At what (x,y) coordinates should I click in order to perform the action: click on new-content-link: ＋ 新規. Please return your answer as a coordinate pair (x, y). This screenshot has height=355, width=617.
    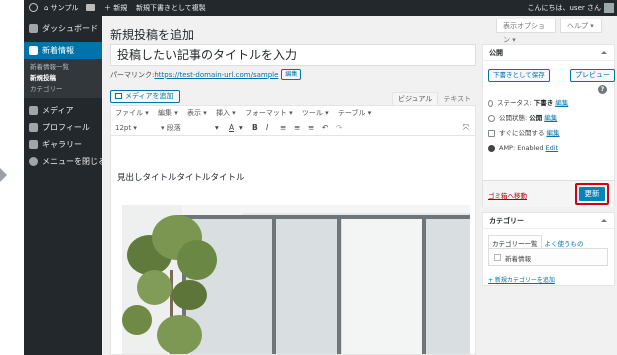
    Looking at the image, I should click on (115, 8).